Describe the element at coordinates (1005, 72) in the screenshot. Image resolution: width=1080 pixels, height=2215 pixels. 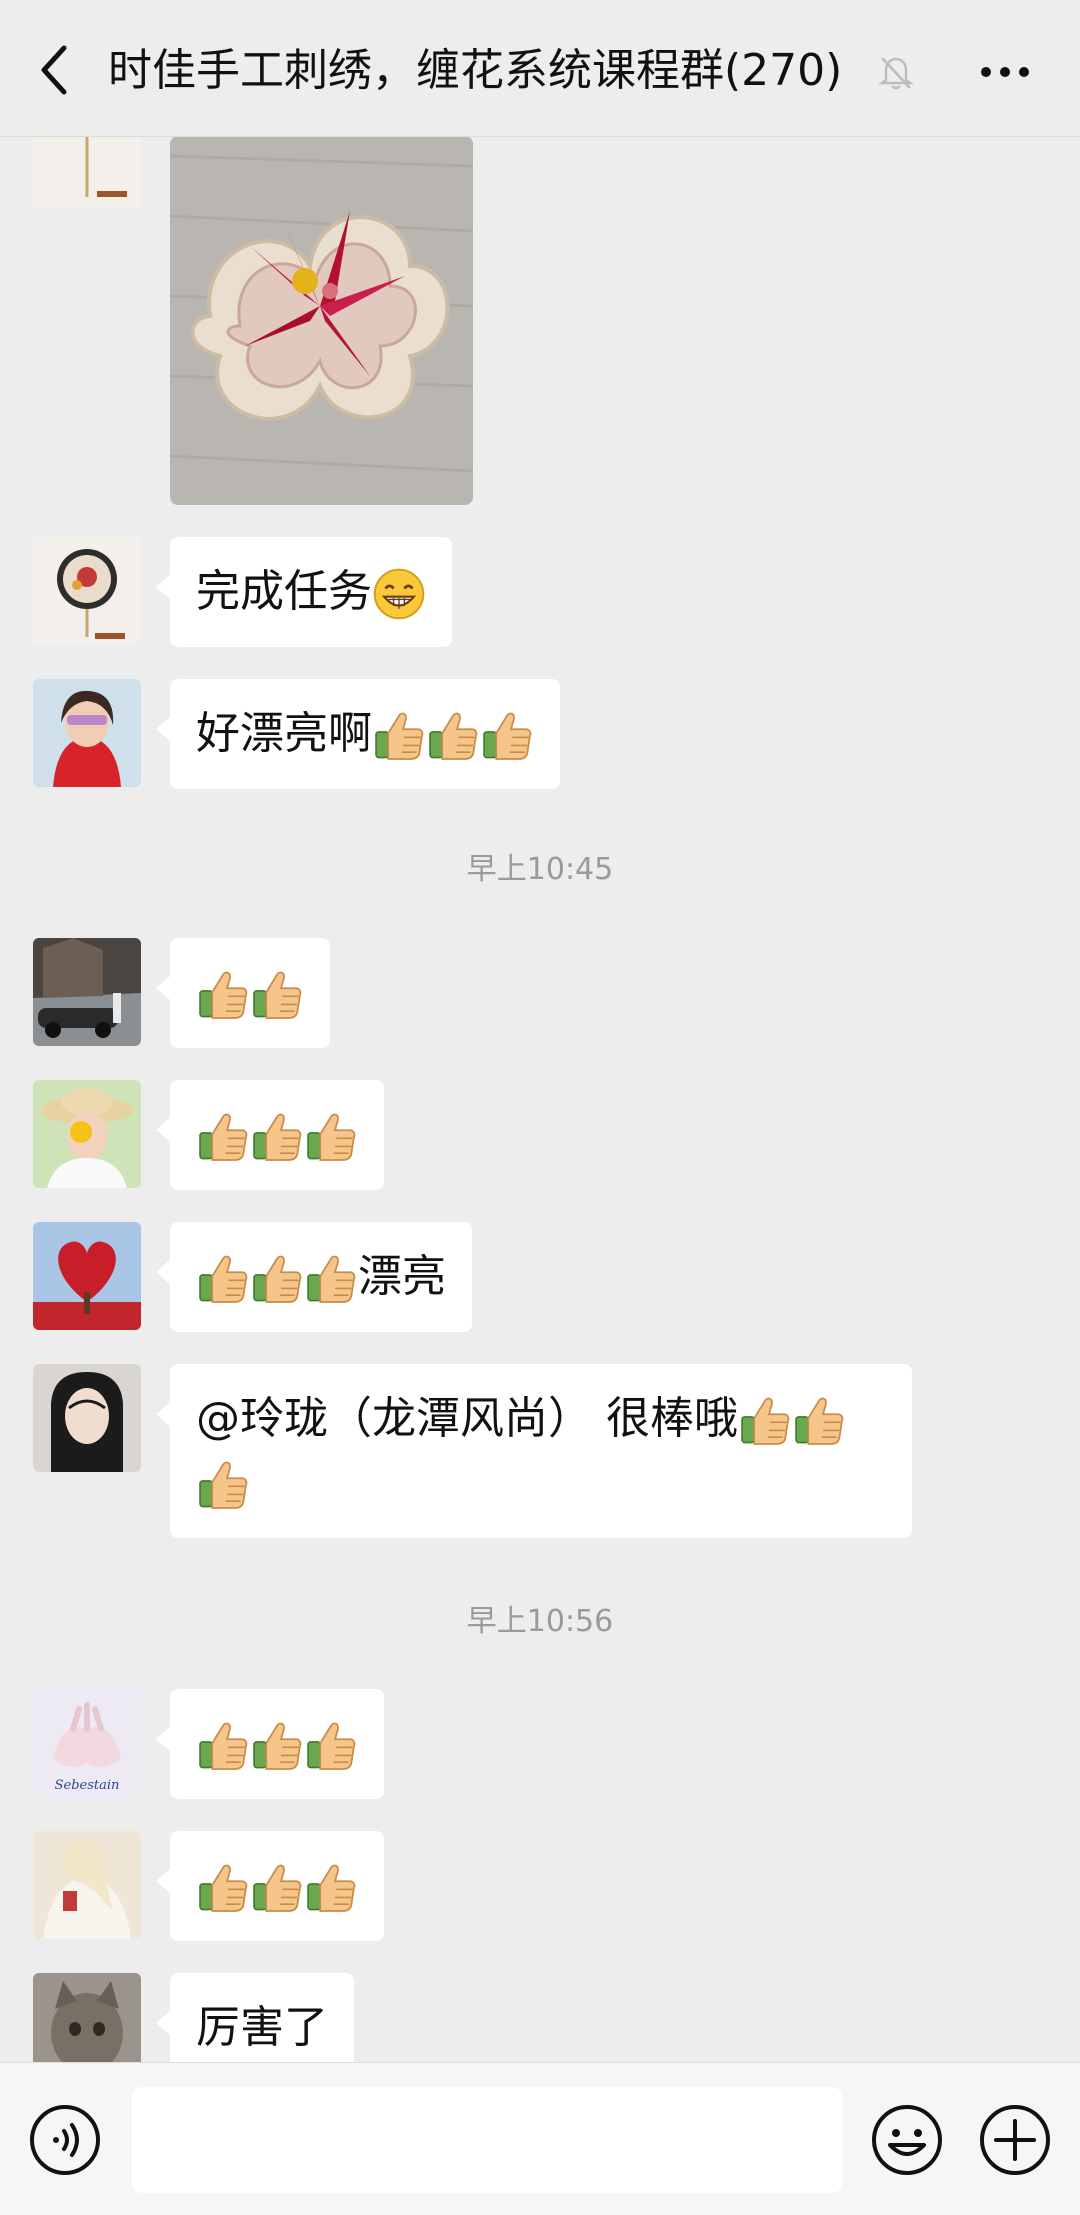
I see `more-dots-icon` at that location.